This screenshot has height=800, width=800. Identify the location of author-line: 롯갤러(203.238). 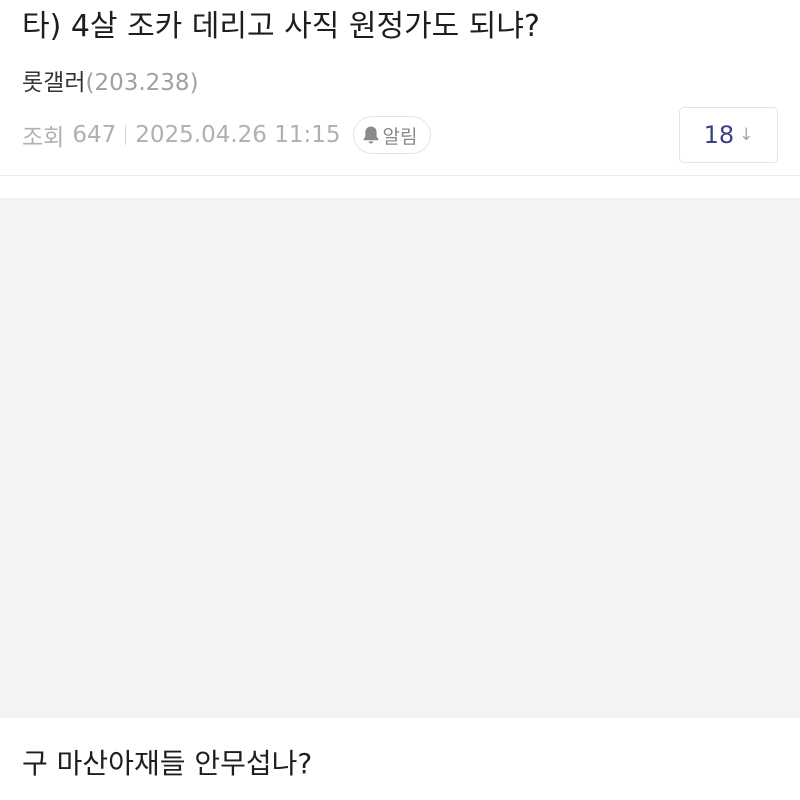
(110, 83).